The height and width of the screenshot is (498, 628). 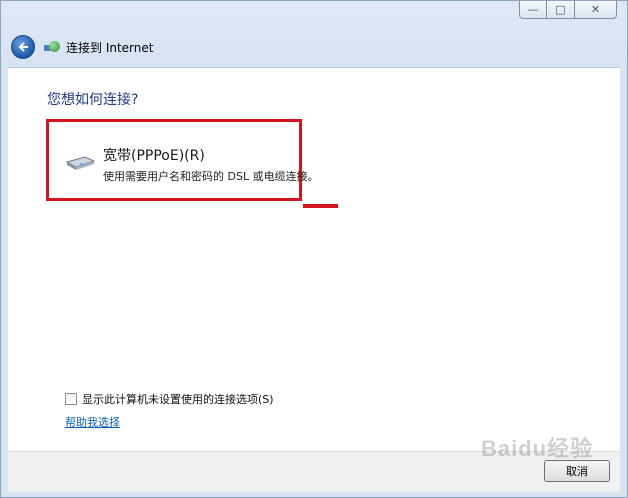 I want to click on show-options-checkbox, so click(x=71, y=399).